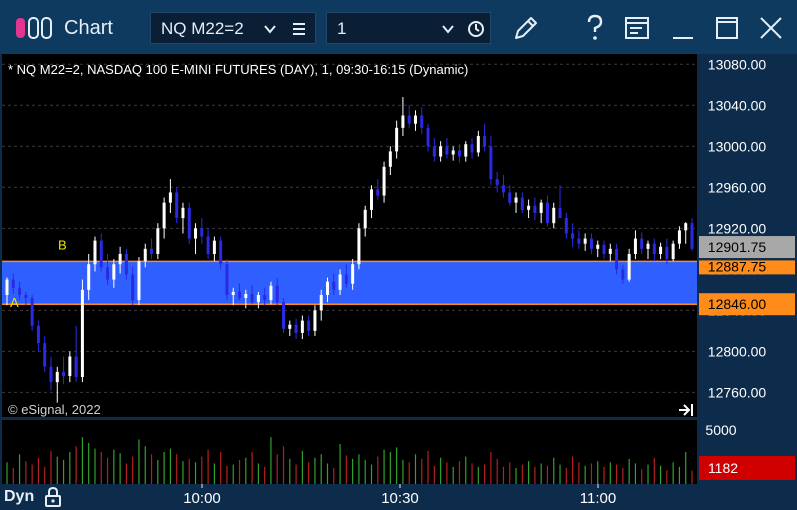 The image size is (797, 510). I want to click on minimize-icon, so click(683, 28).